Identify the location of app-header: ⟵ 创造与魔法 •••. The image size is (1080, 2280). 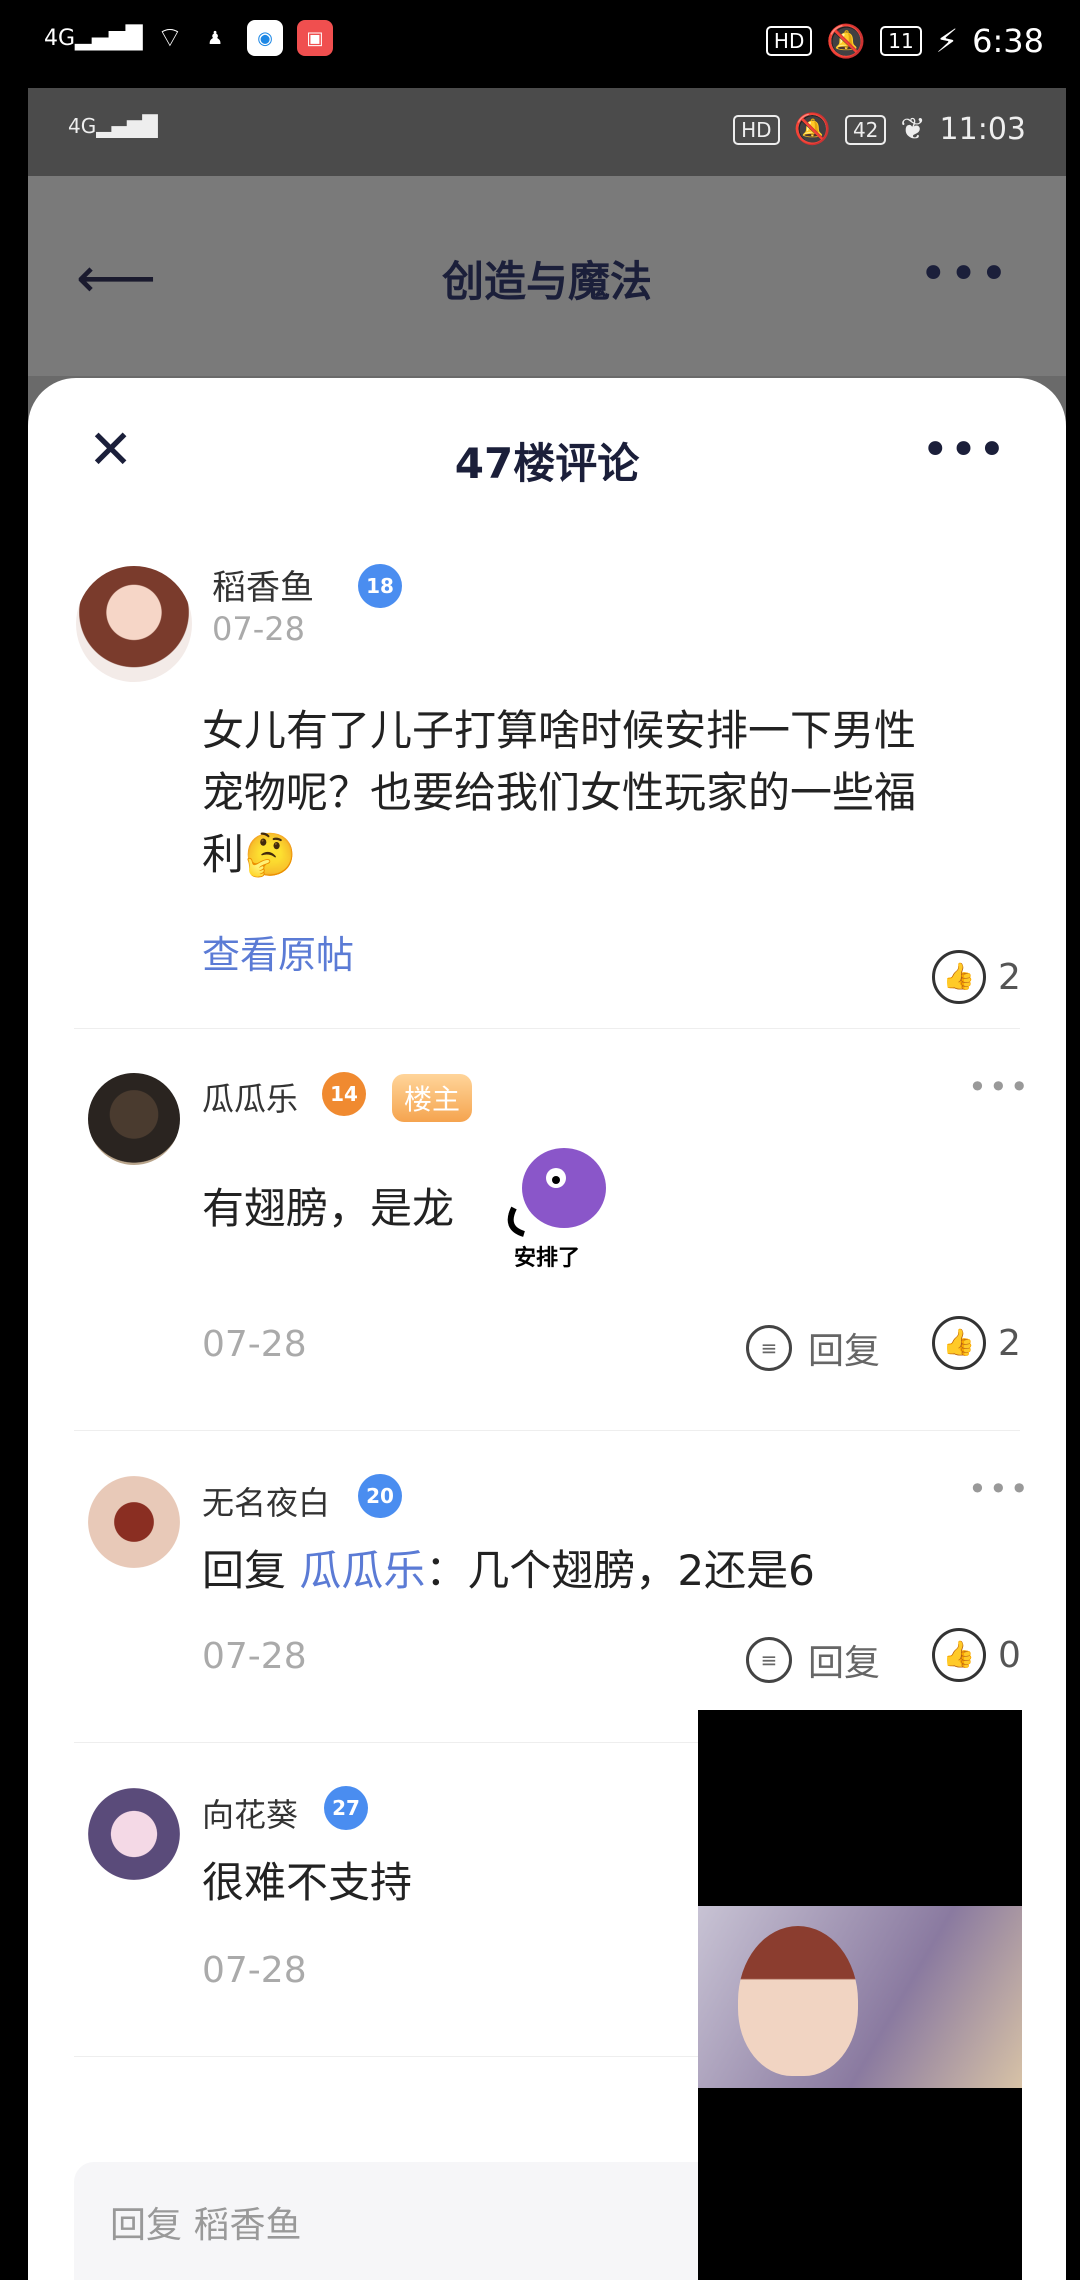
(547, 276).